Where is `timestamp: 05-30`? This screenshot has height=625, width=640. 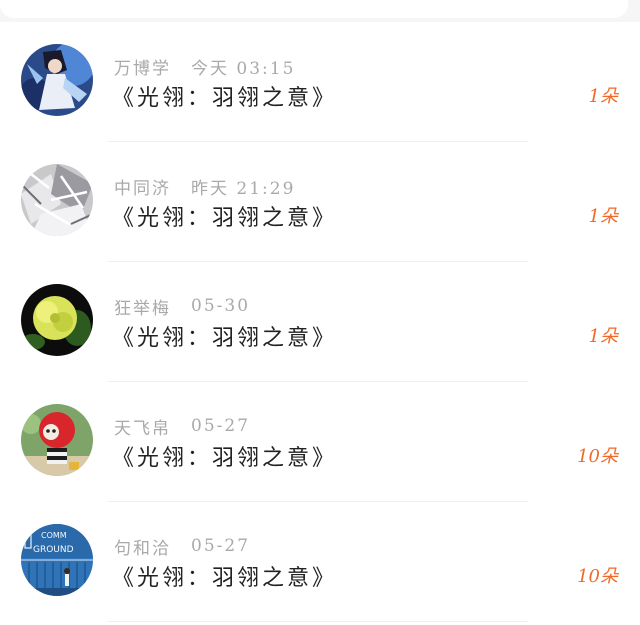 timestamp: 05-30 is located at coordinates (221, 306).